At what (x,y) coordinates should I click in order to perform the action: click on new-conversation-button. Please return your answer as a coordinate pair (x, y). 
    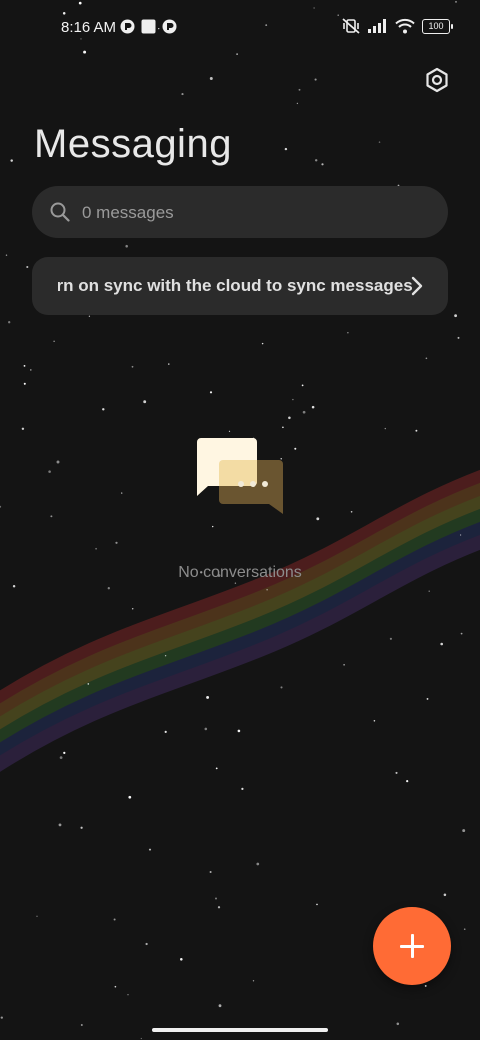
    Looking at the image, I should click on (412, 946).